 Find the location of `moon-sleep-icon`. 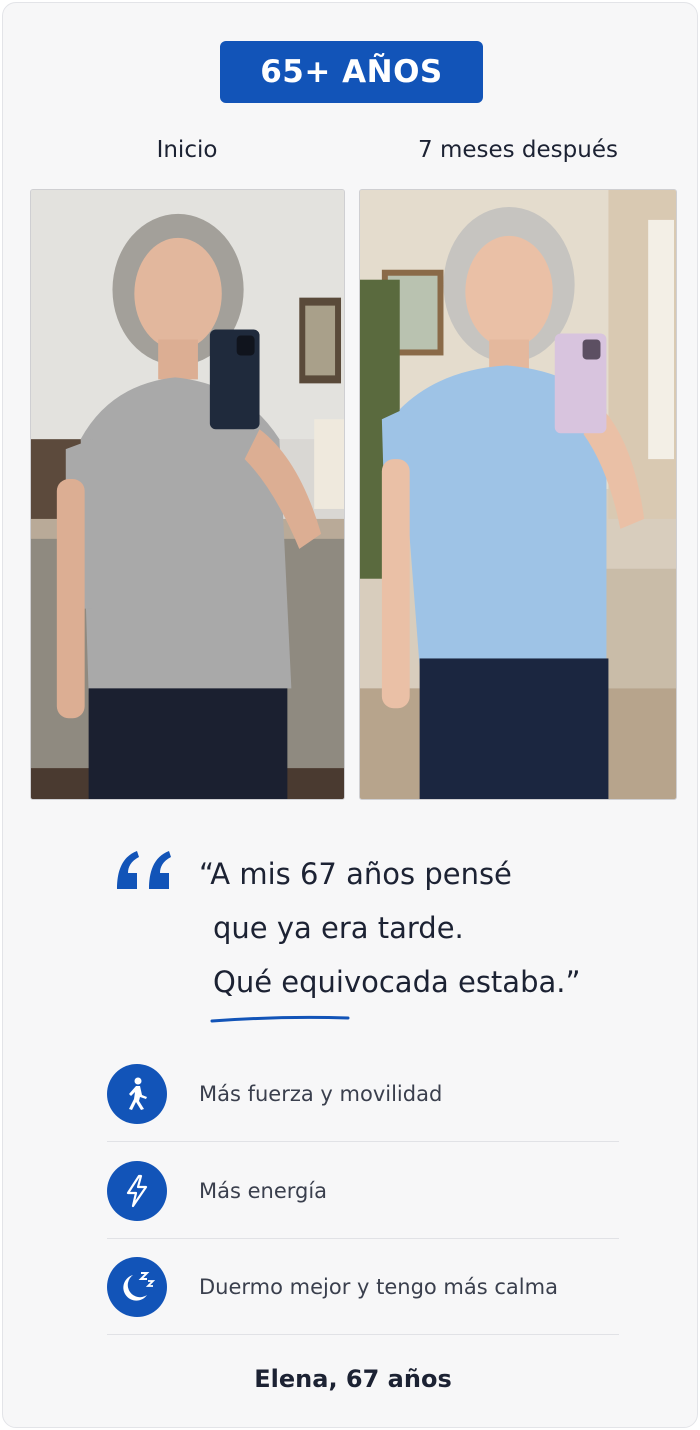

moon-sleep-icon is located at coordinates (137, 1287).